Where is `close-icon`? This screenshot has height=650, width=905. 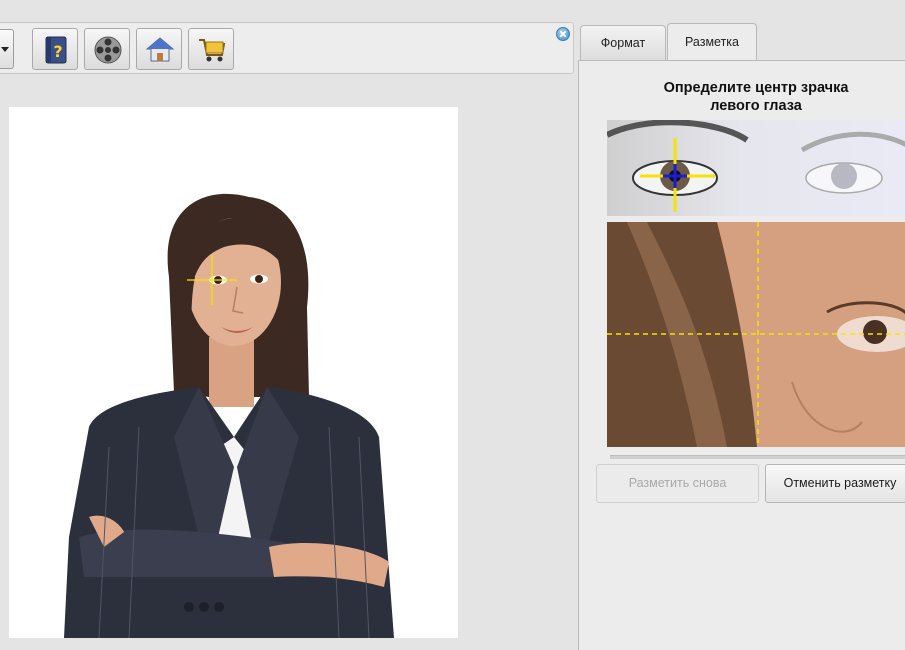
close-icon is located at coordinates (563, 34).